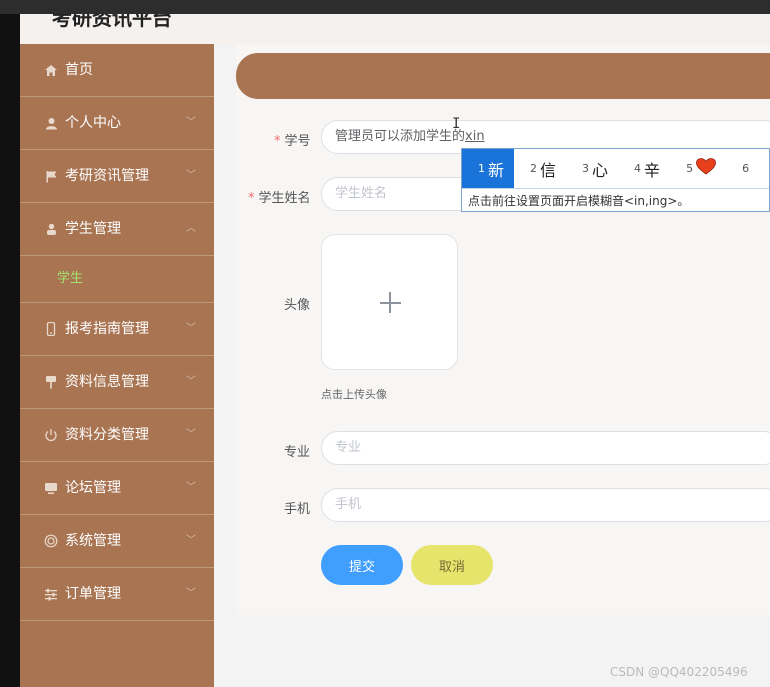 This screenshot has height=687, width=770. What do you see at coordinates (481, 168) in the screenshot?
I see `ime-candidate-number: 1` at bounding box center [481, 168].